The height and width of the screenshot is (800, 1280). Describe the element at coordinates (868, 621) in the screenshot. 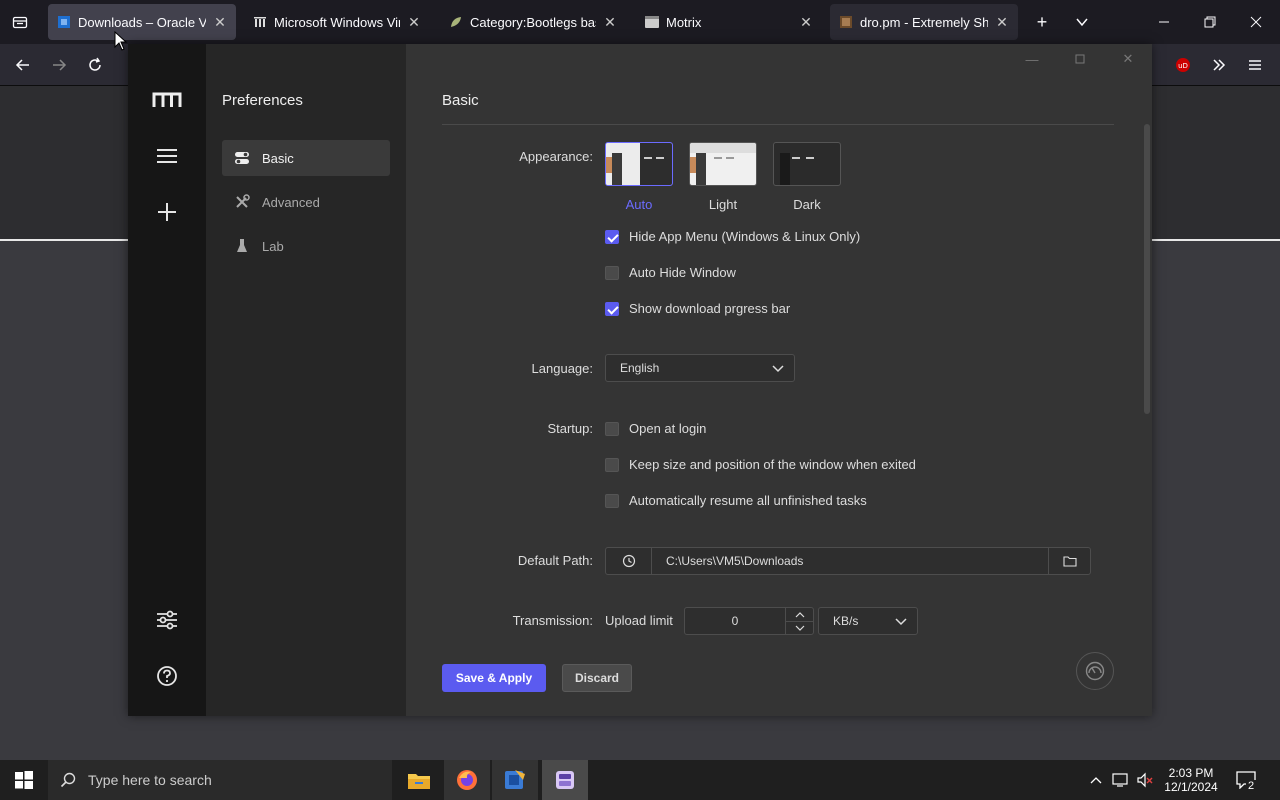

I see `upload-unit-select: KB/s` at that location.